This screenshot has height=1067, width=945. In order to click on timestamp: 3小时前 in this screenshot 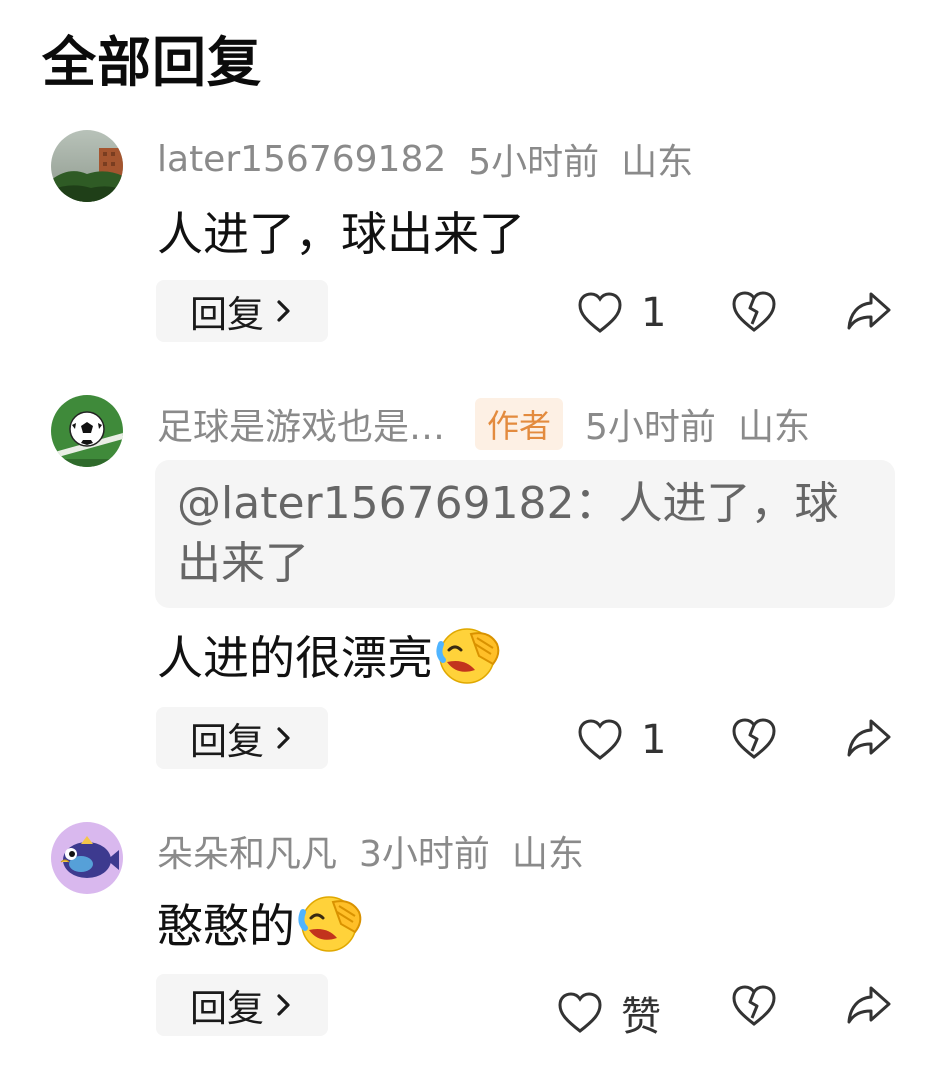, I will do `click(424, 854)`.